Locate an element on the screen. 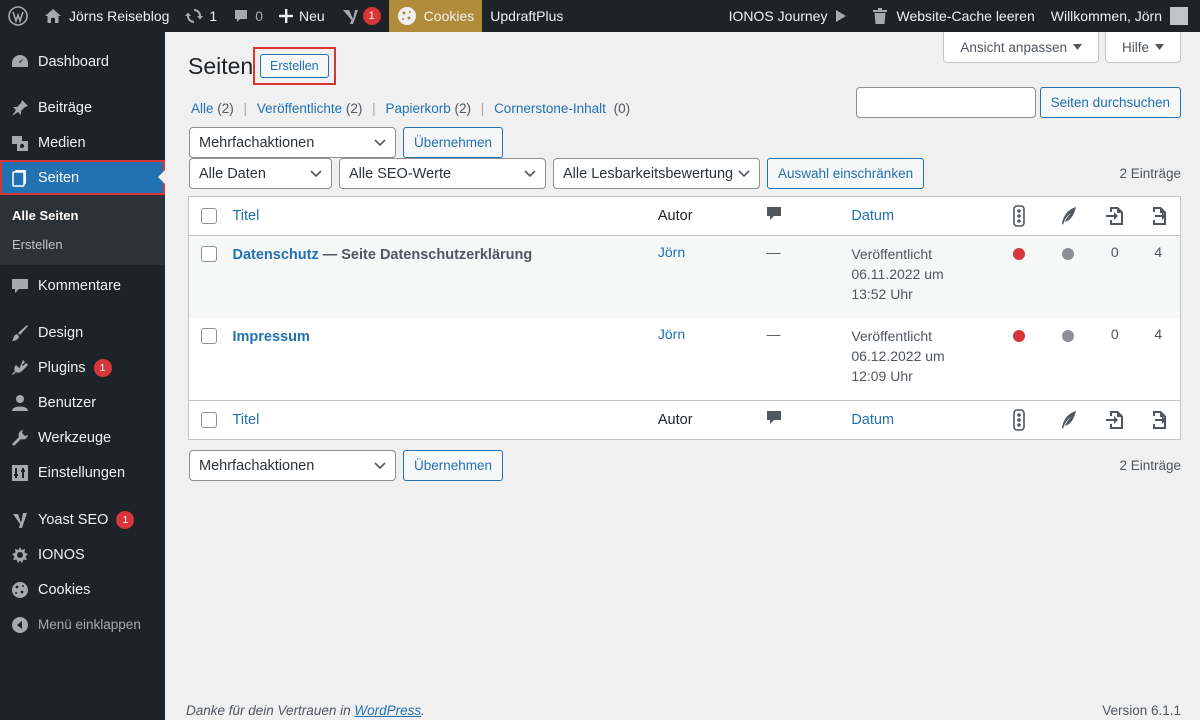  bulk-action-select-top: Mehrfachaktionen is located at coordinates (292, 142).